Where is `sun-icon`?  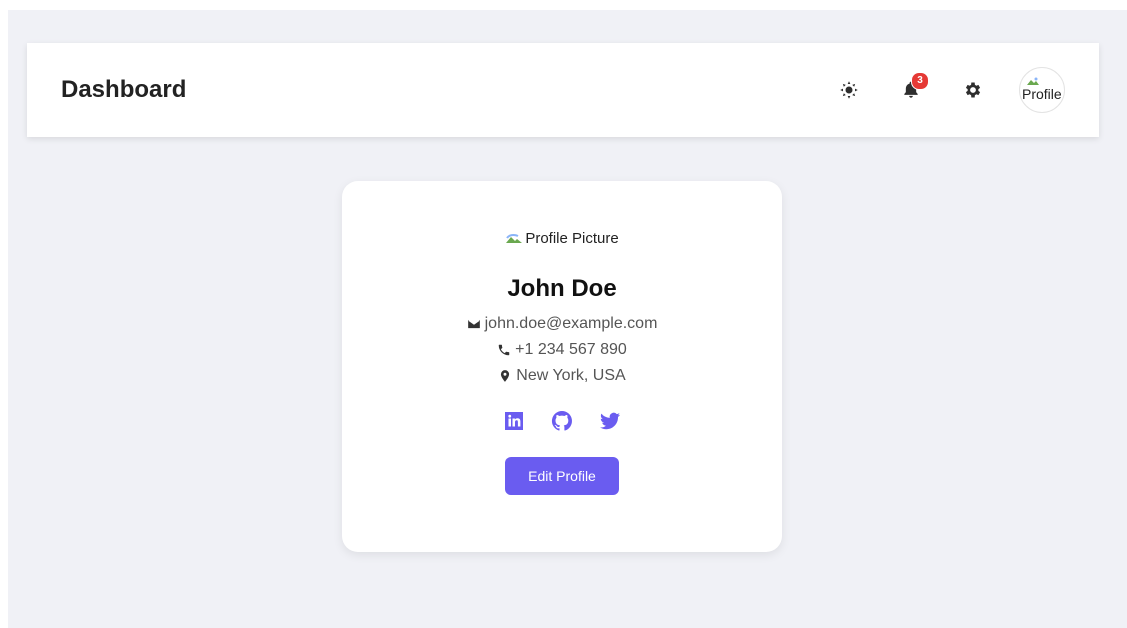
sun-icon is located at coordinates (849, 90).